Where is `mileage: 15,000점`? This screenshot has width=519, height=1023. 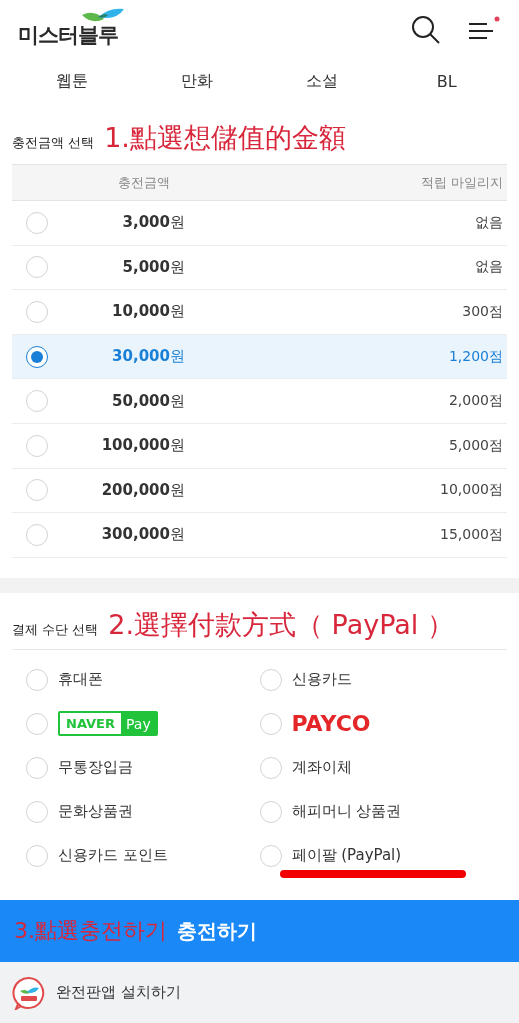 mileage: 15,000점 is located at coordinates (472, 534).